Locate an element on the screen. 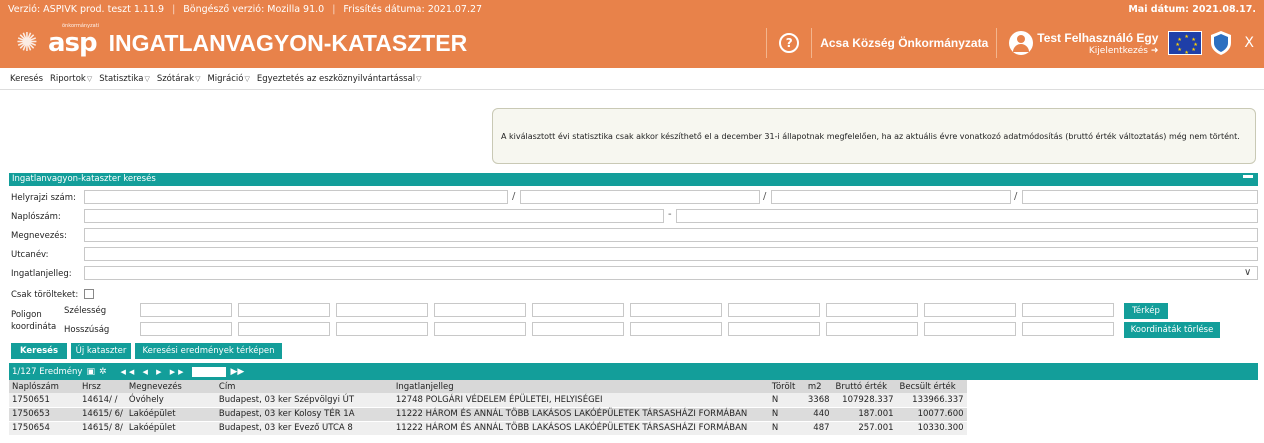 The image size is (1264, 443). cell: Lakóépület is located at coordinates (170, 428).